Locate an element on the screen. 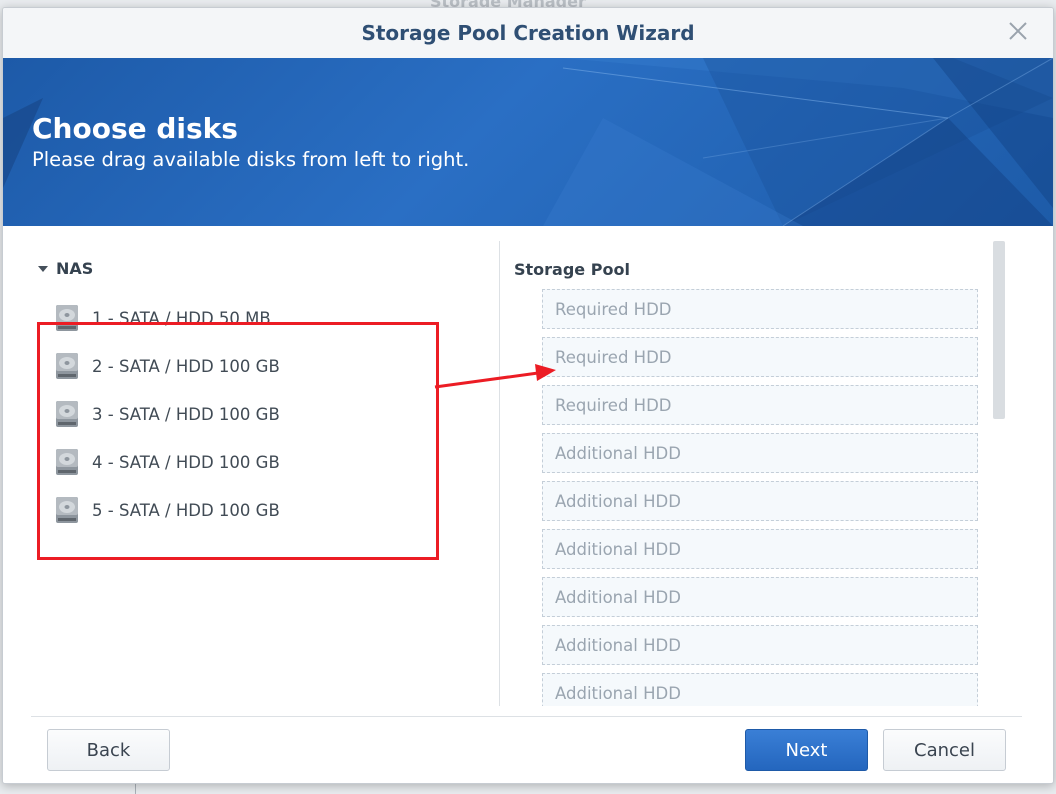  dialog-title: Storage Pool Creation Wizard is located at coordinates (528, 33).